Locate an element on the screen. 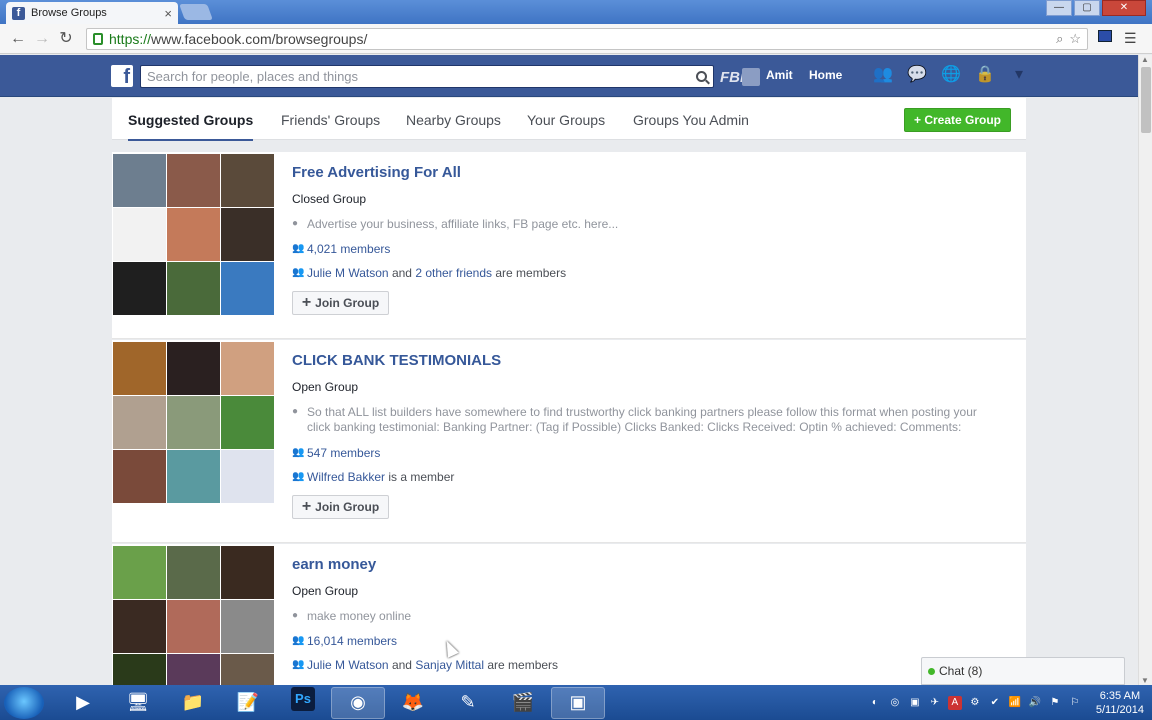 The height and width of the screenshot is (720, 1152). tab-groups-you-admin: Groups You Admin is located at coordinates (691, 120).